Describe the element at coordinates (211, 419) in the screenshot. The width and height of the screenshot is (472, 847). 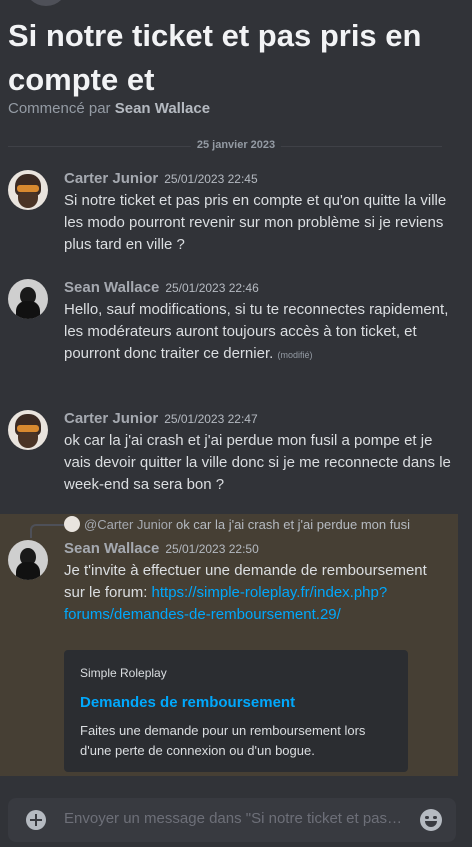
I see `message-timestamp: 25/01/2023 22:47` at that location.